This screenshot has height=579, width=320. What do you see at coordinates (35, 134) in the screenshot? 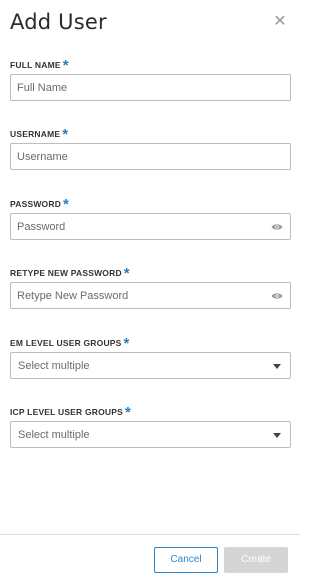
I see `username-label: USERNAME` at bounding box center [35, 134].